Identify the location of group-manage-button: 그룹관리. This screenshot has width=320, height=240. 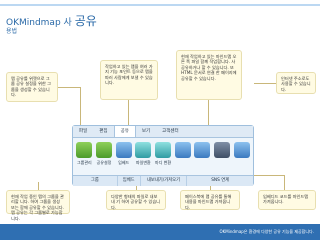
(84, 155).